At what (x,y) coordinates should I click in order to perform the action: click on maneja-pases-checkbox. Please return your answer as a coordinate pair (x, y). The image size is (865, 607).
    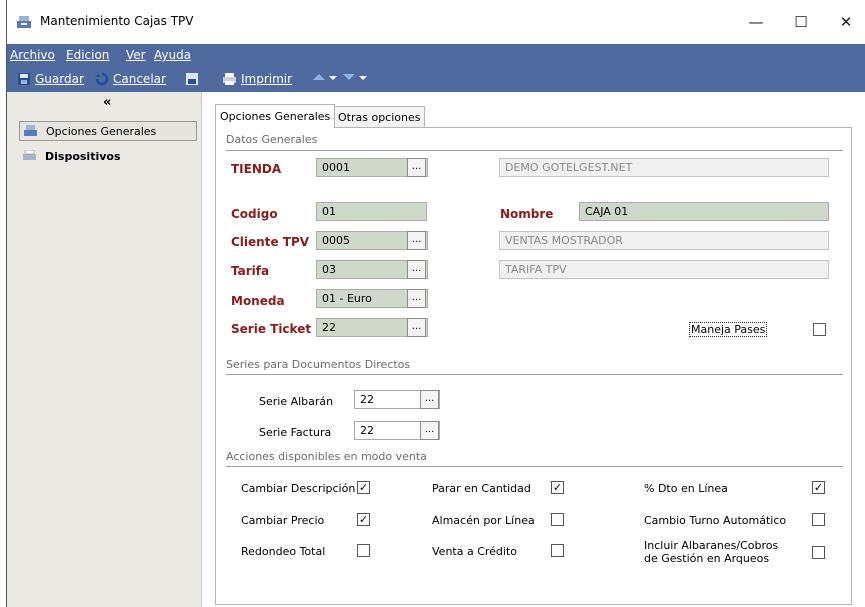
    Looking at the image, I should click on (819, 329).